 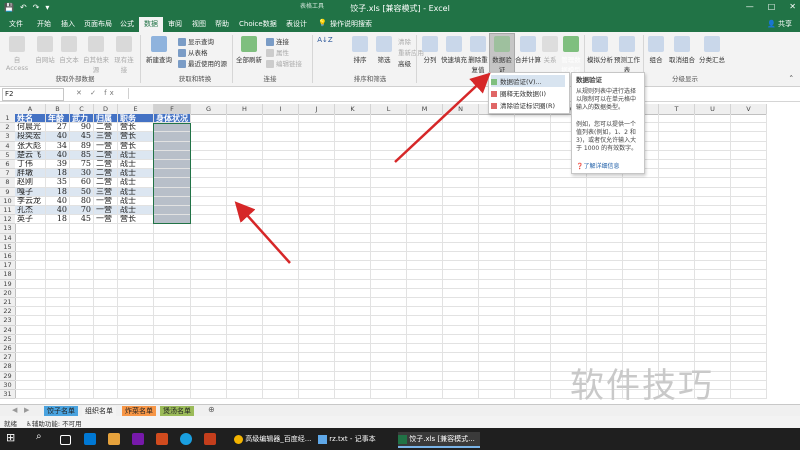 What do you see at coordinates (362, 168) in the screenshot?
I see `annotation-arrows` at bounding box center [362, 168].